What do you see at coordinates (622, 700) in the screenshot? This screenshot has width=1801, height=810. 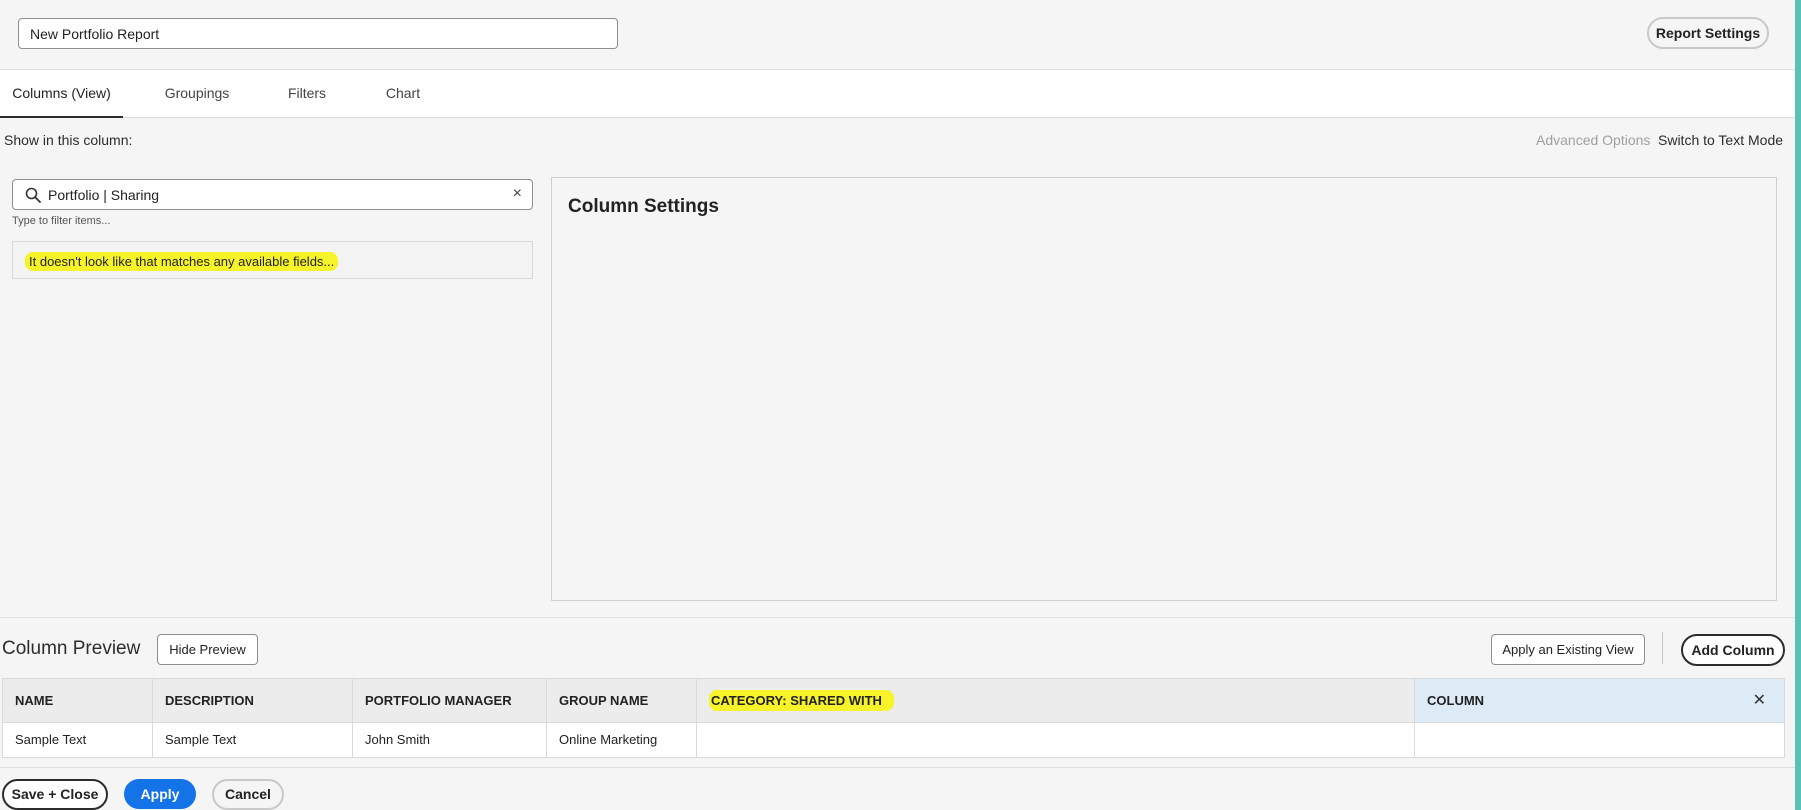 I see `column-header: GROUP NAME` at bounding box center [622, 700].